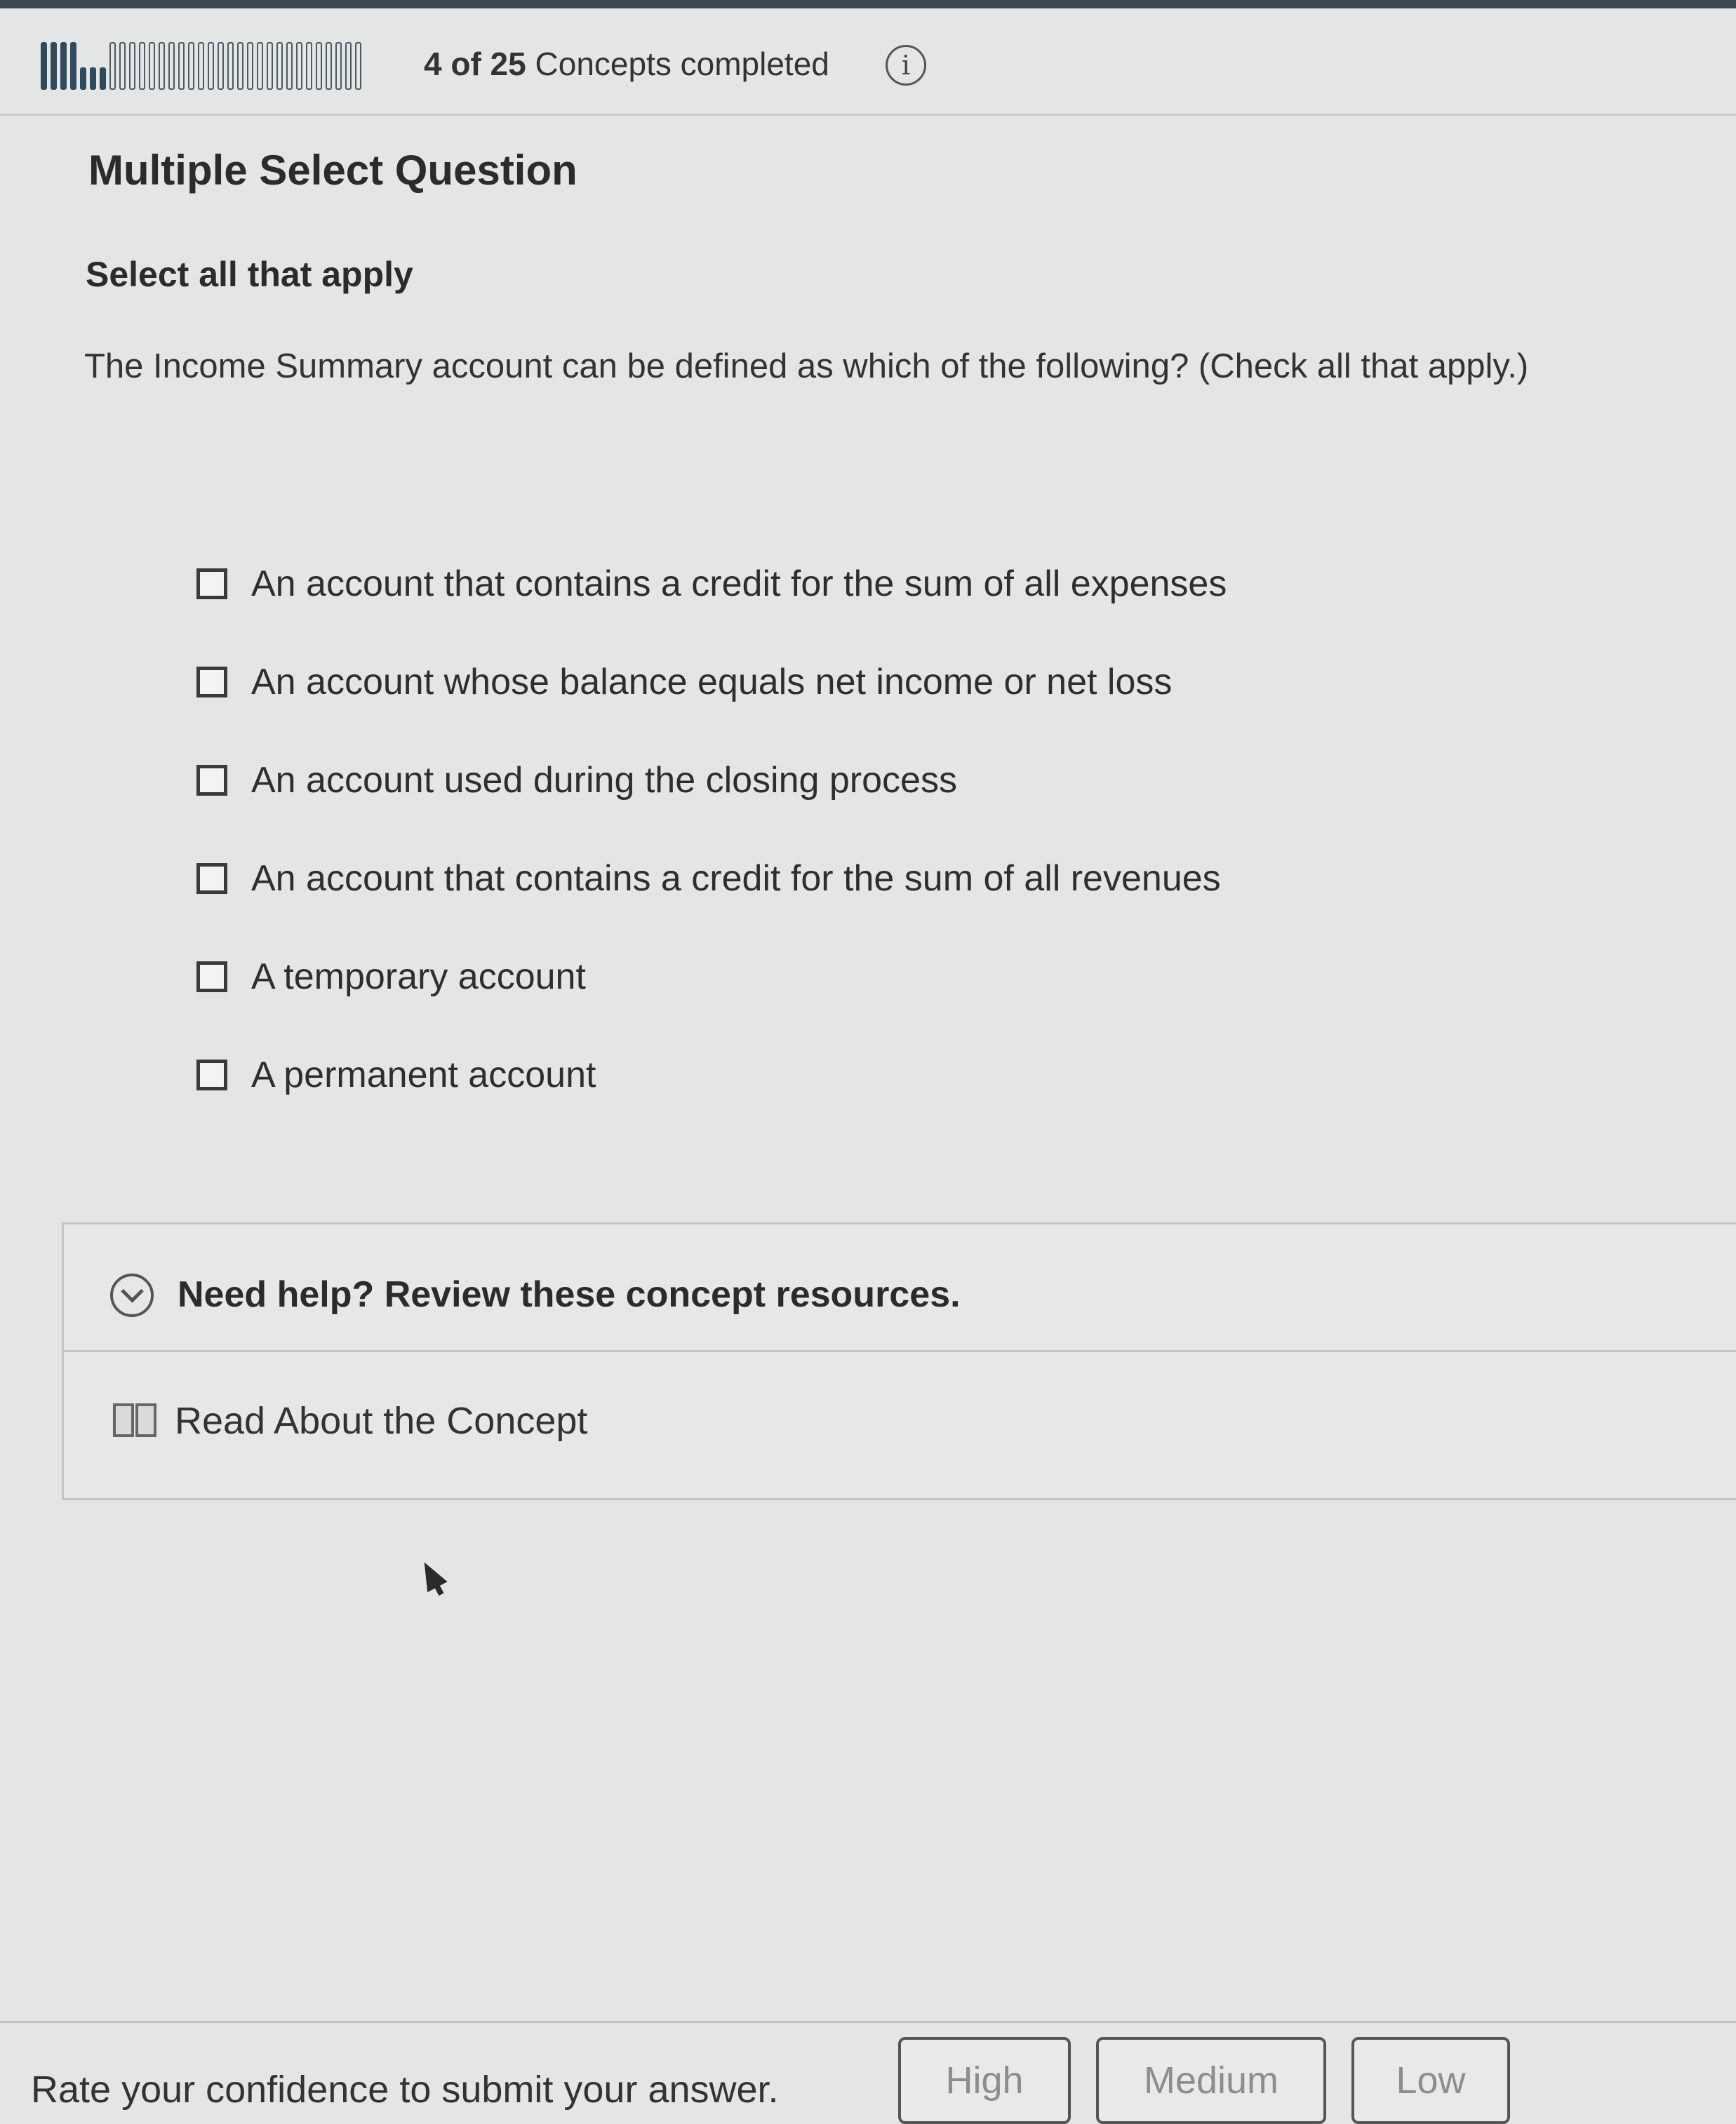  Describe the element at coordinates (423, 1075) in the screenshot. I see `option-label: A permanent account` at that location.